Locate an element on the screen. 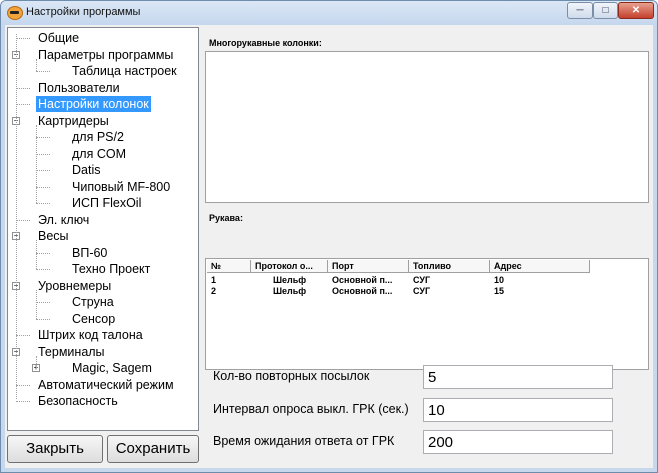  tree-item-label: Штрих код талона is located at coordinates (90, 335).